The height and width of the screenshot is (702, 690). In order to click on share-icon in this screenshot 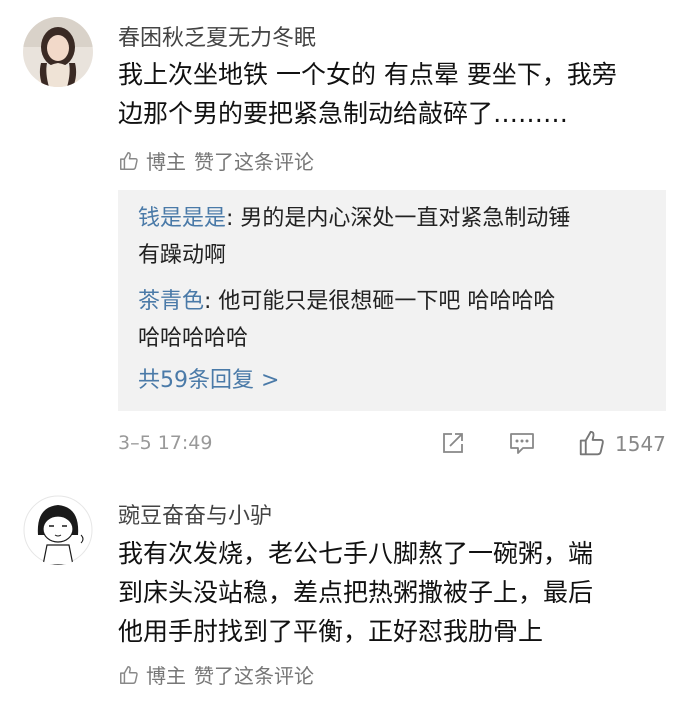, I will do `click(453, 443)`.